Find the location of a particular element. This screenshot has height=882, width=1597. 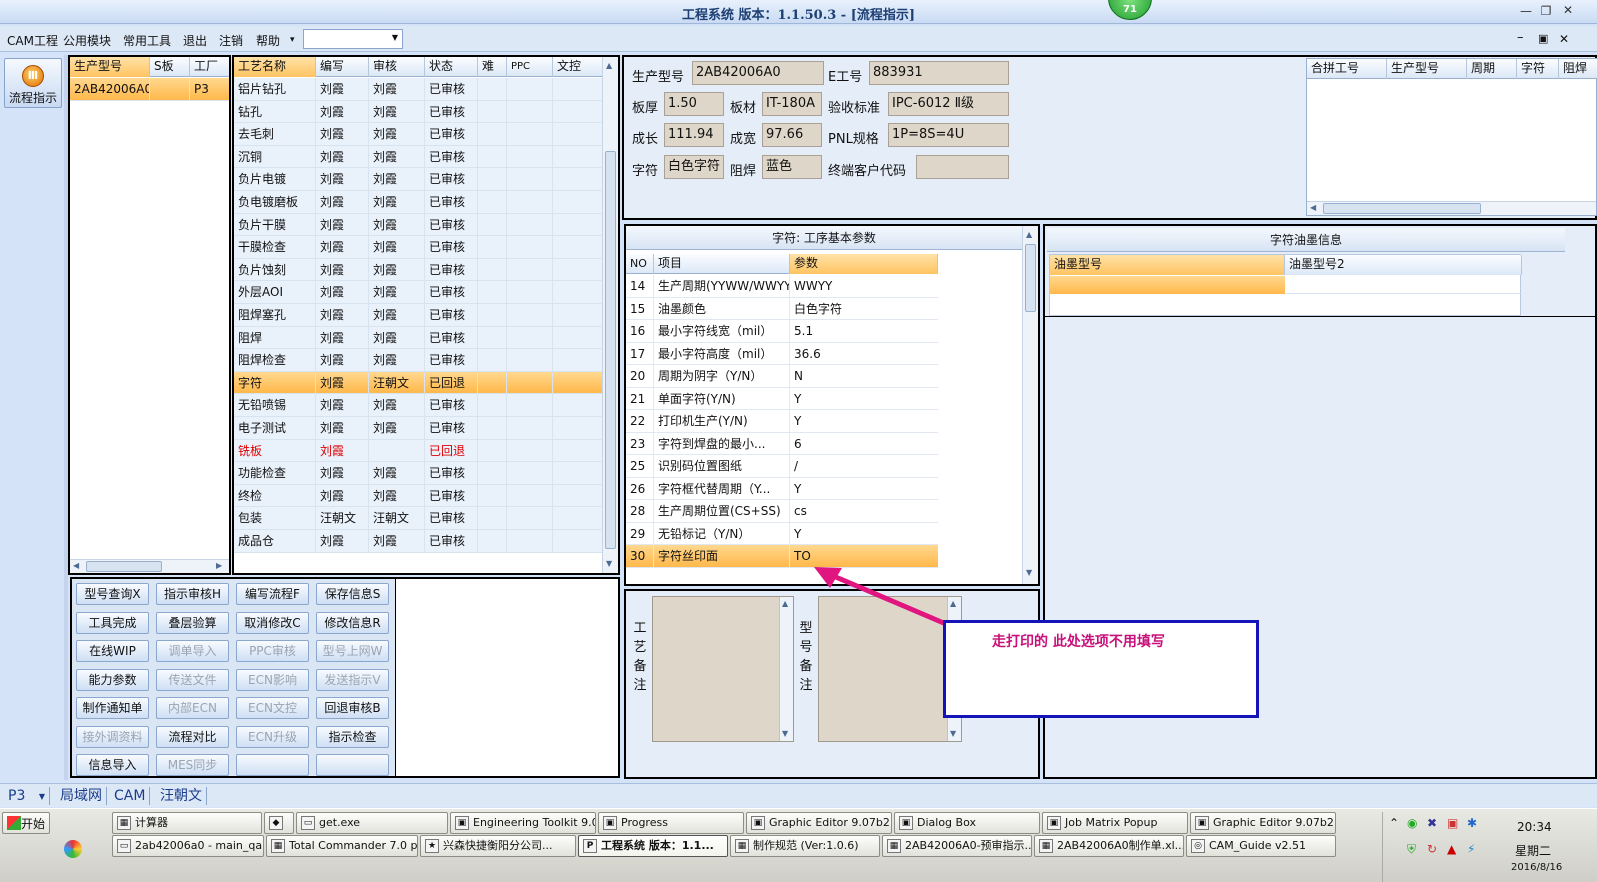

function-button-6: 叠层验算 is located at coordinates (192, 622).